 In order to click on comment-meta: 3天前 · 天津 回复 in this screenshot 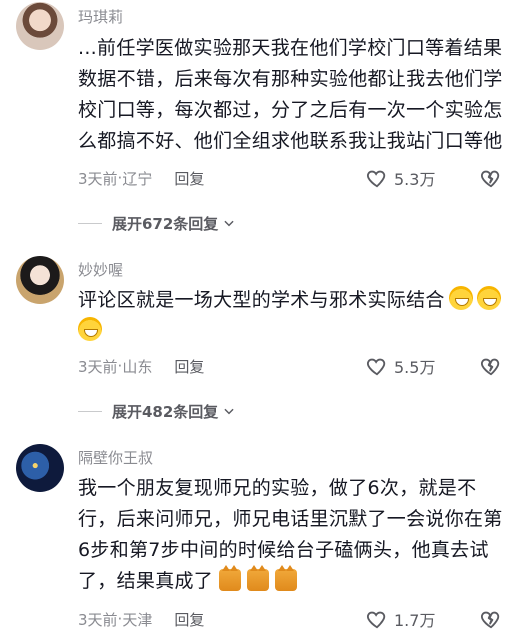, I will do `click(141, 619)`.